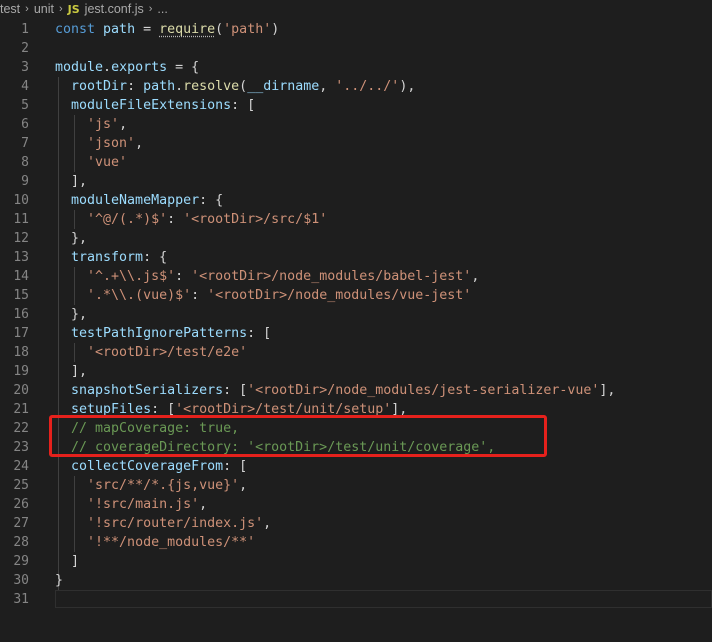  What do you see at coordinates (21, 390) in the screenshot?
I see `line-number: 20` at bounding box center [21, 390].